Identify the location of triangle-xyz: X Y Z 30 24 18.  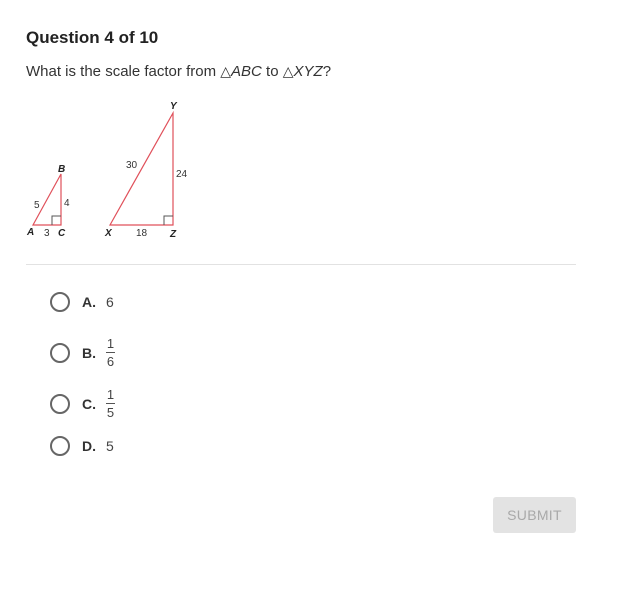
(146, 170).